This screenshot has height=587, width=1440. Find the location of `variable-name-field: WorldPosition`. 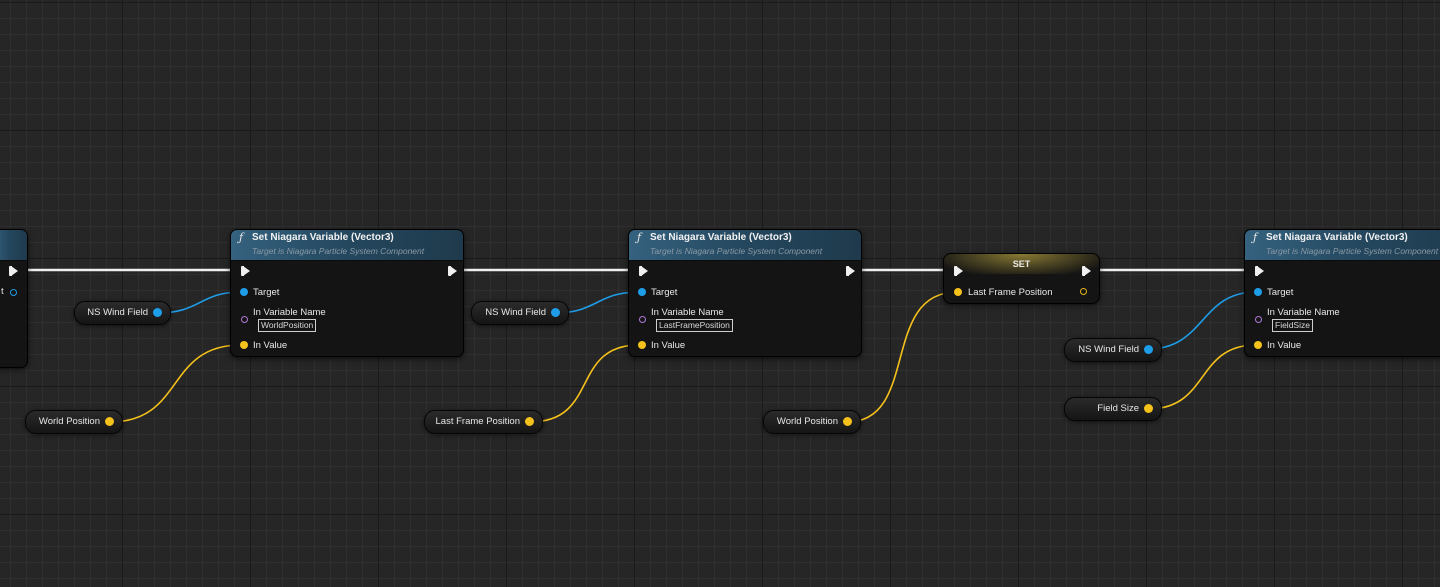

variable-name-field: WorldPosition is located at coordinates (287, 325).